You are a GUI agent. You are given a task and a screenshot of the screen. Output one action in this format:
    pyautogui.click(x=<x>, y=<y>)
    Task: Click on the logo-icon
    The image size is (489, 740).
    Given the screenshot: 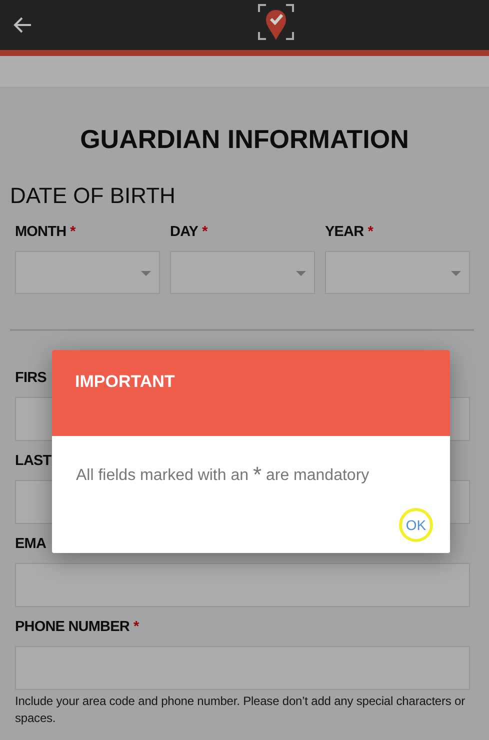 What is the action you would take?
    pyautogui.click(x=276, y=22)
    